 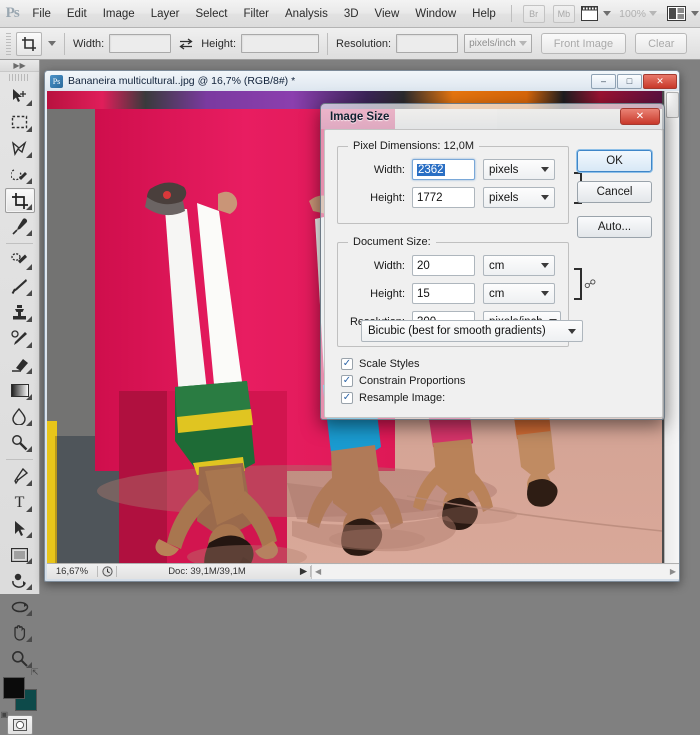 I want to click on horizontal-type-tool: T, so click(x=20, y=502).